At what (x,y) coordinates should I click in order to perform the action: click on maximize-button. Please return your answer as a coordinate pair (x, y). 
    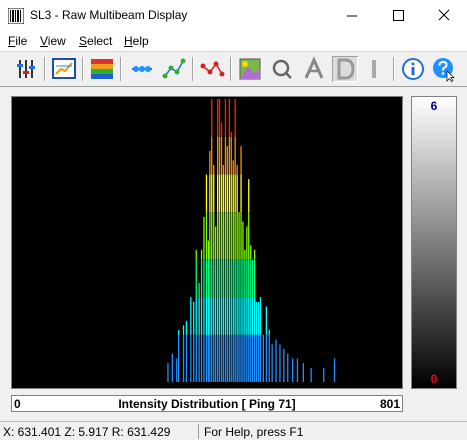
    Looking at the image, I should click on (398, 16).